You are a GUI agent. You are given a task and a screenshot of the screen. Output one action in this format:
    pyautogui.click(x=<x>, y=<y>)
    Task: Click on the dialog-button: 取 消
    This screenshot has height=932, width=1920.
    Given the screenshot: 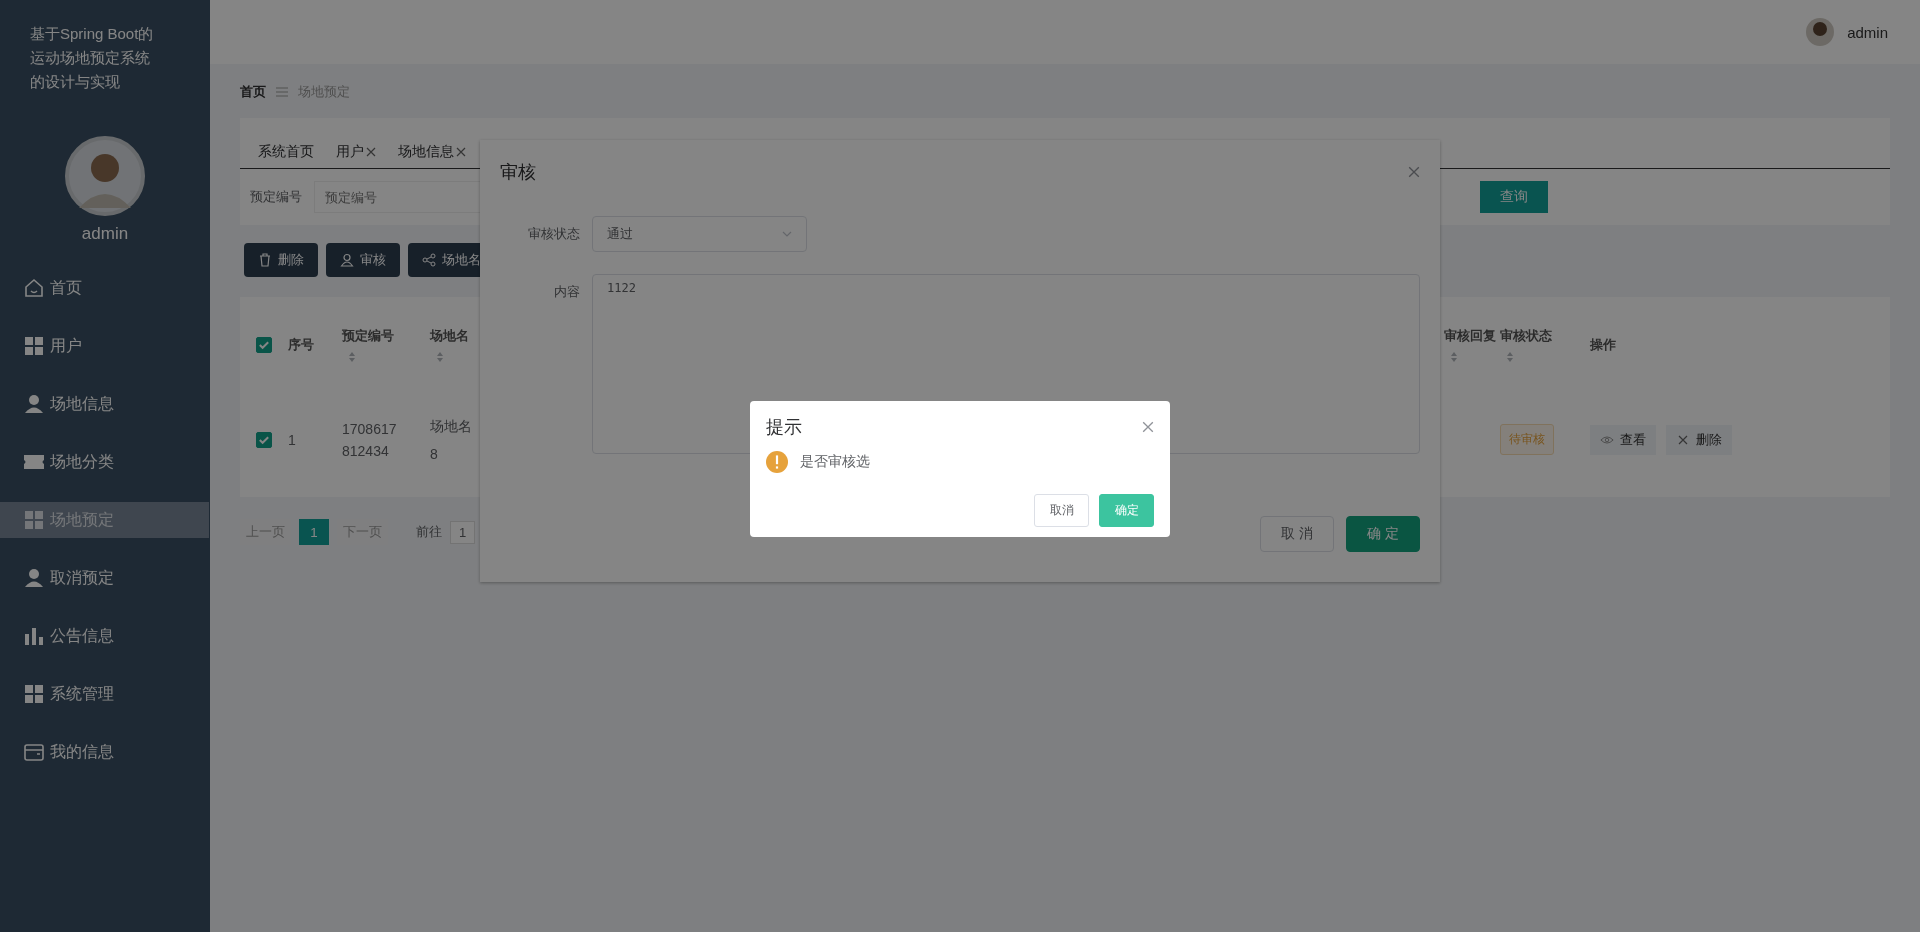 What is the action you would take?
    pyautogui.click(x=1297, y=534)
    